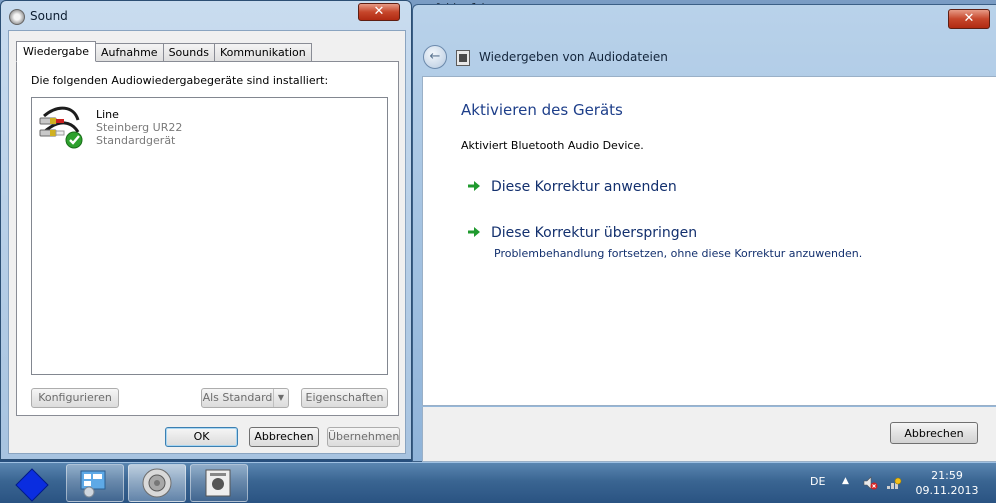 Image resolution: width=996 pixels, height=503 pixels. I want to click on tab-strip: Wiedergabe Aufnahme Sounds Kommunikation, so click(164, 51).